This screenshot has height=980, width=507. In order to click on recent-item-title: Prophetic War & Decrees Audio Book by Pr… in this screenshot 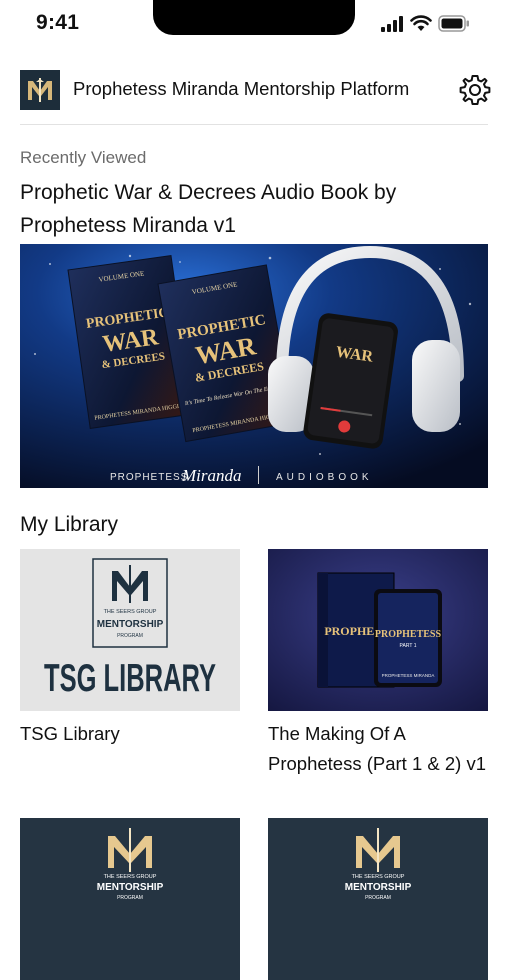, I will do `click(255, 209)`.